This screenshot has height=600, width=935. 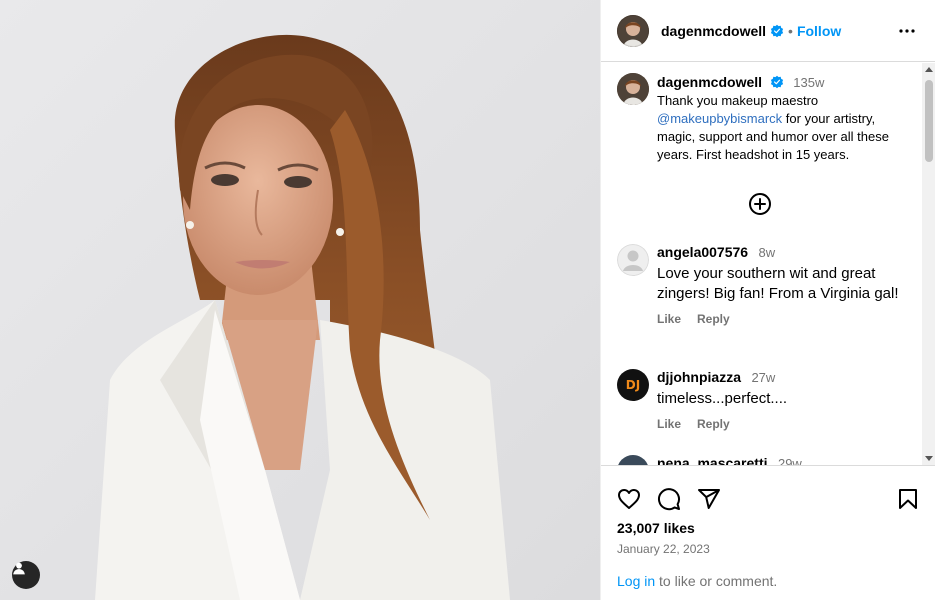 What do you see at coordinates (719, 118) in the screenshot?
I see `caption-mention-link: @makeupbybismarck` at bounding box center [719, 118].